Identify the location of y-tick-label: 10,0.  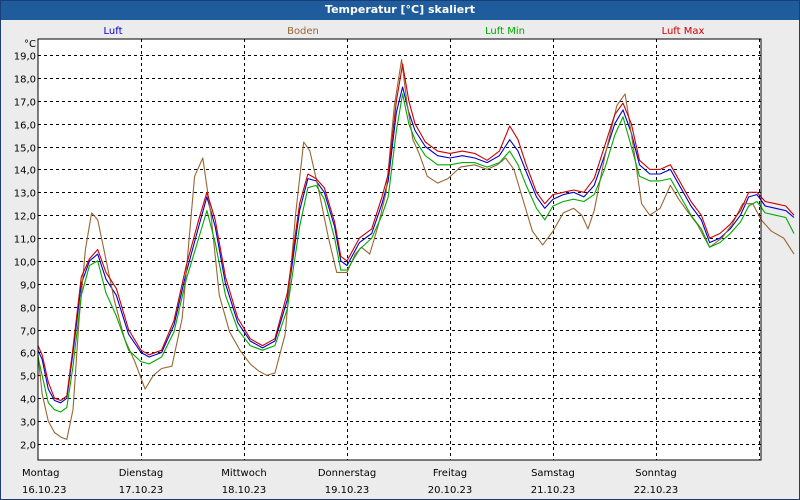
(25, 263).